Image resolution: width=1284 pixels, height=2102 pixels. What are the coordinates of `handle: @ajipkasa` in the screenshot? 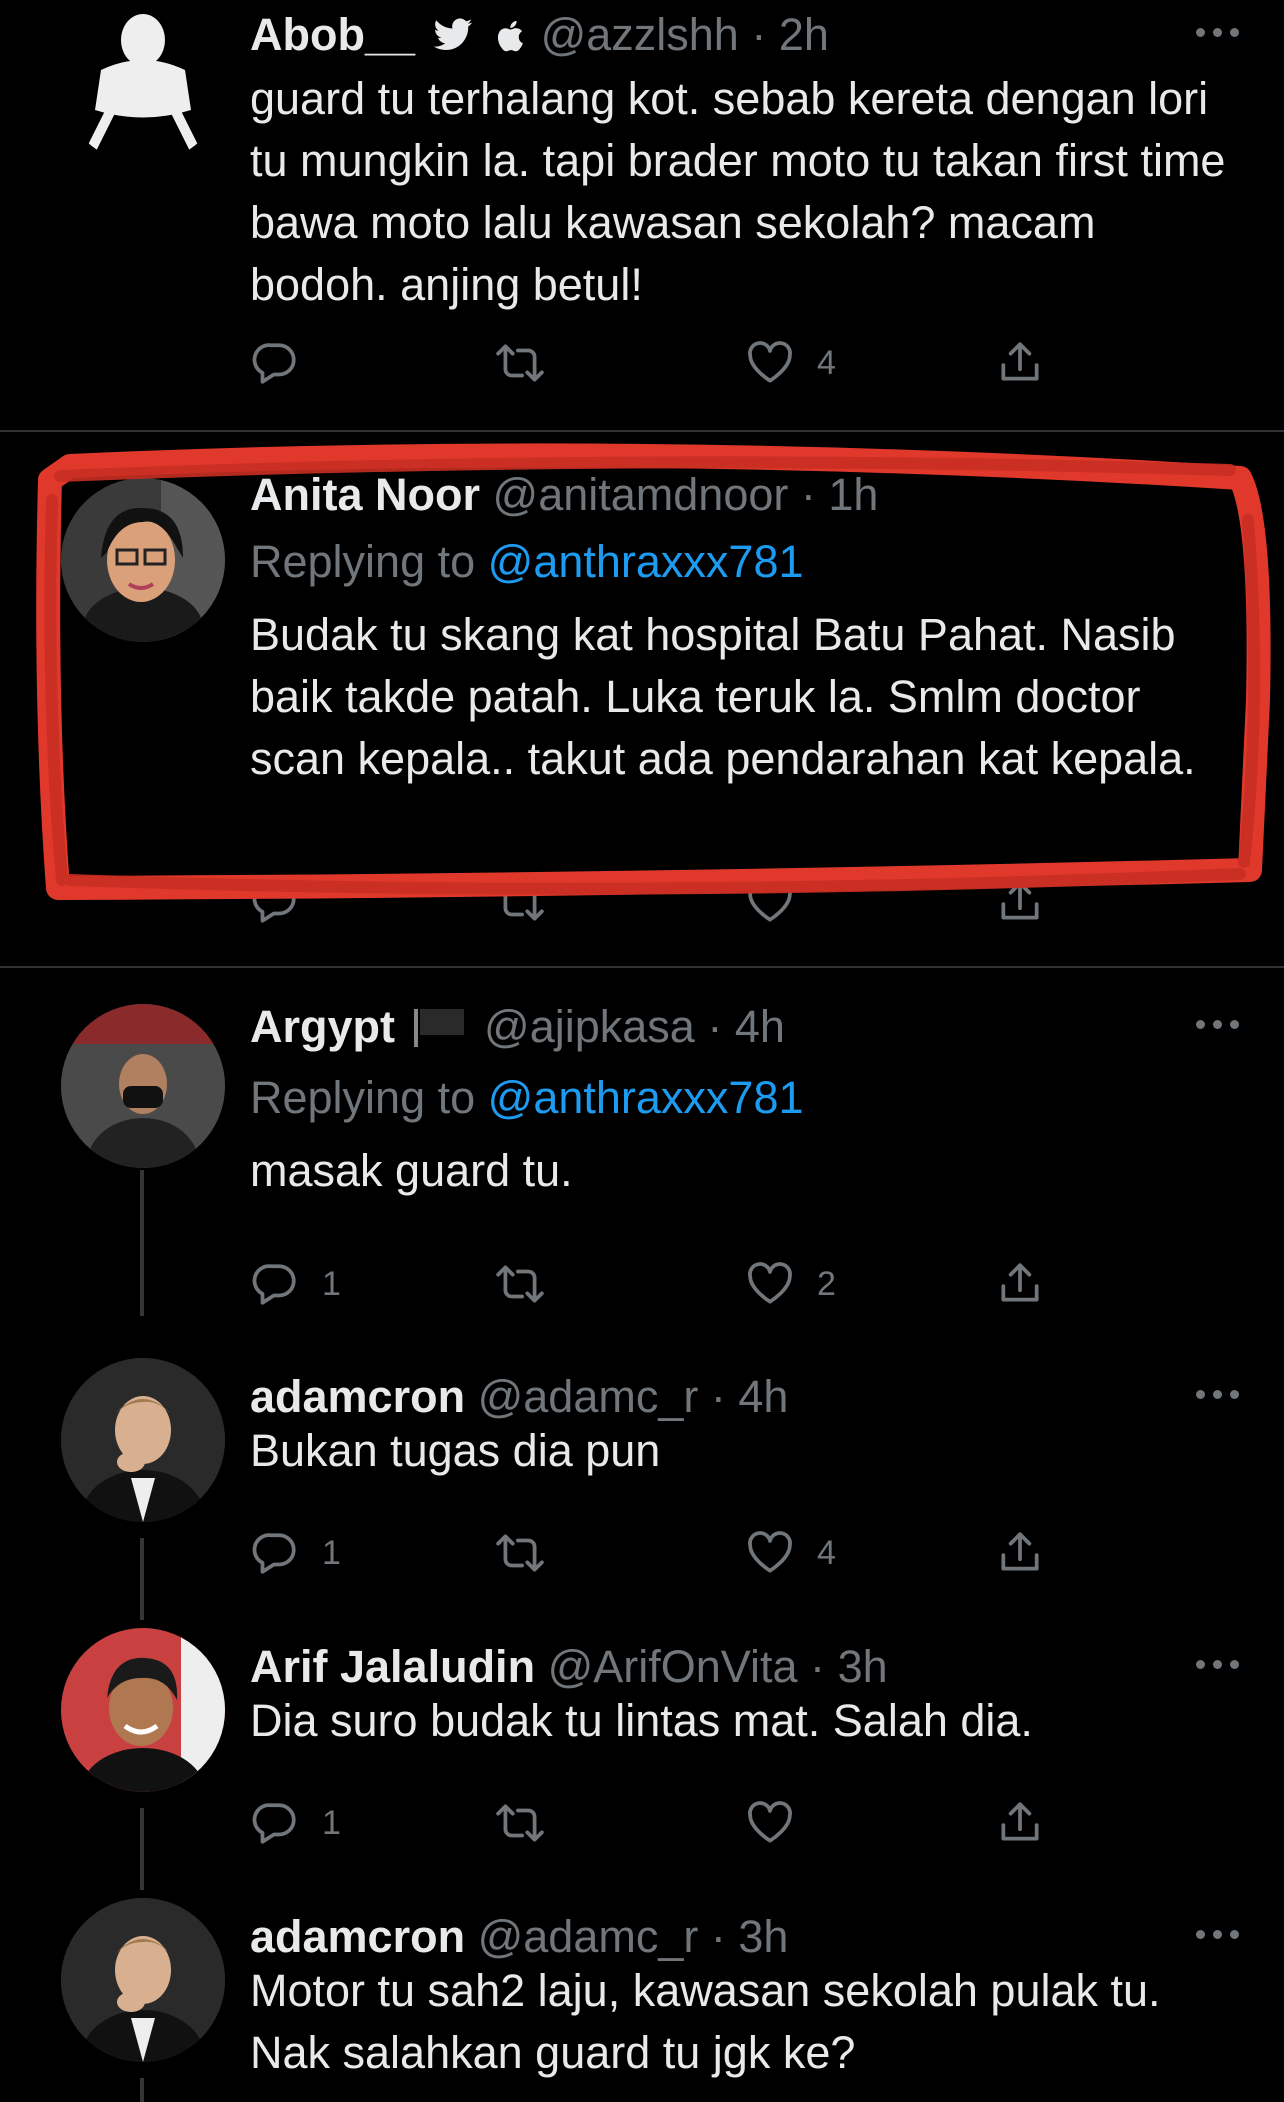 It's located at (589, 1026).